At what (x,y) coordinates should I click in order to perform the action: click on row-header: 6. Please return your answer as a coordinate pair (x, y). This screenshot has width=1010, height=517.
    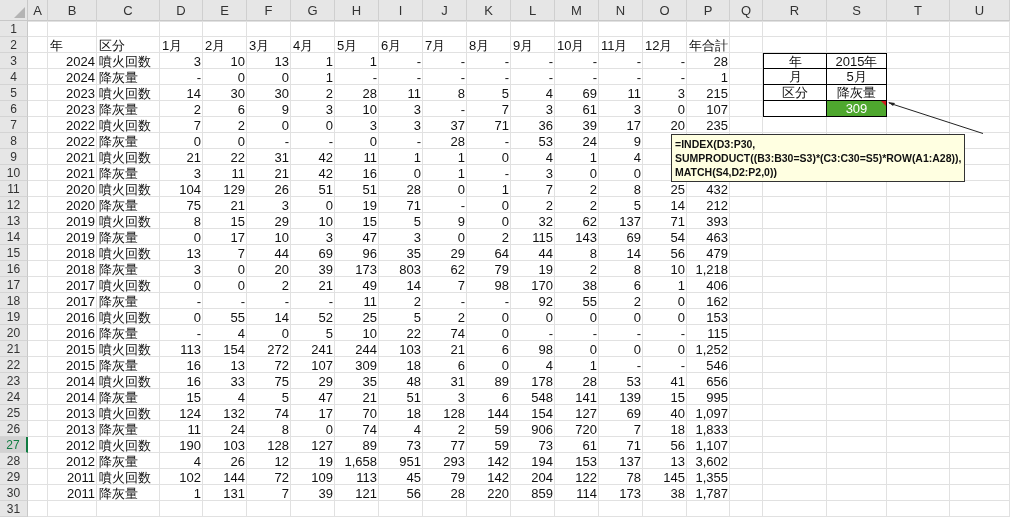
    Looking at the image, I should click on (14, 109).